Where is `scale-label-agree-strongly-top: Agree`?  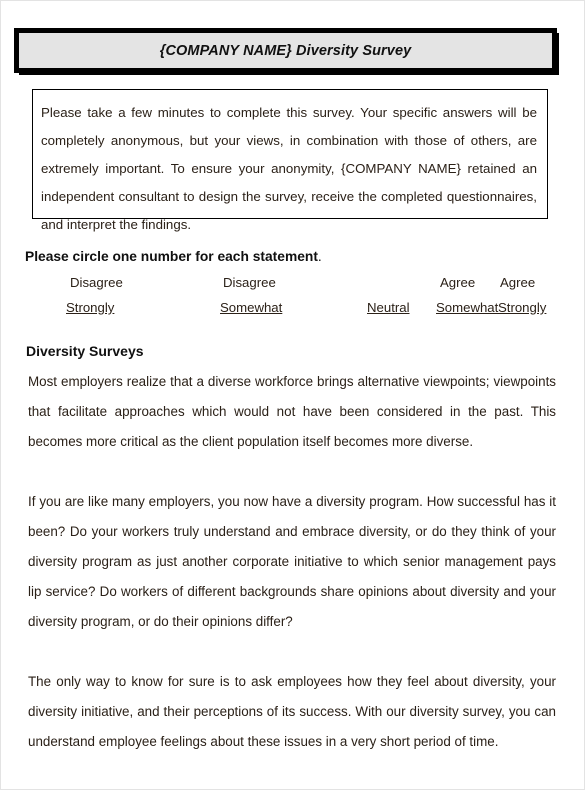 scale-label-agree-strongly-top: Agree is located at coordinates (518, 282).